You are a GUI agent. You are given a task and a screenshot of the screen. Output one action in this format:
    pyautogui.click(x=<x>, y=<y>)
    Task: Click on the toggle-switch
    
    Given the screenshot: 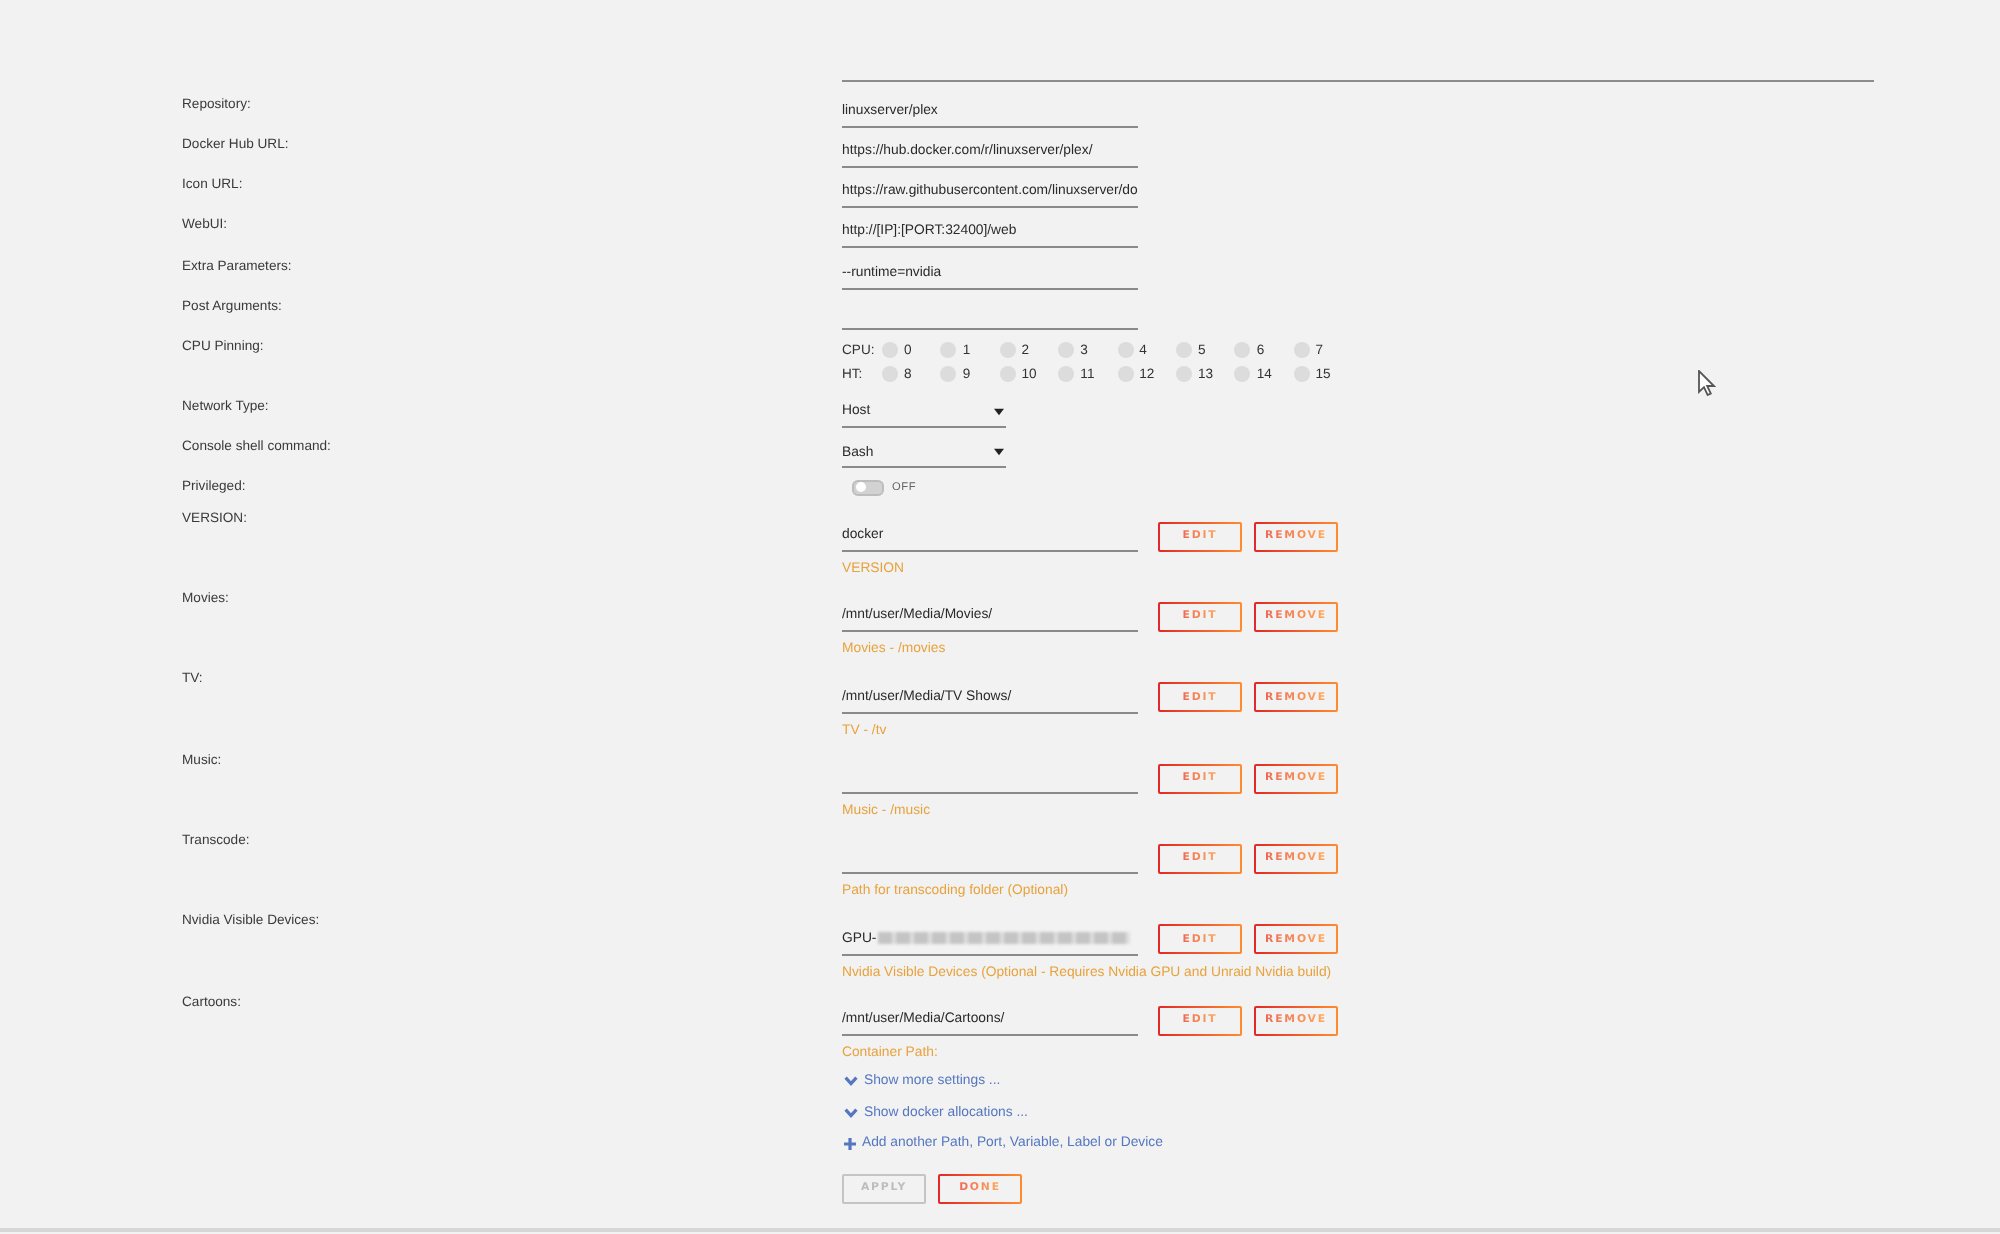 What is the action you would take?
    pyautogui.click(x=868, y=487)
    